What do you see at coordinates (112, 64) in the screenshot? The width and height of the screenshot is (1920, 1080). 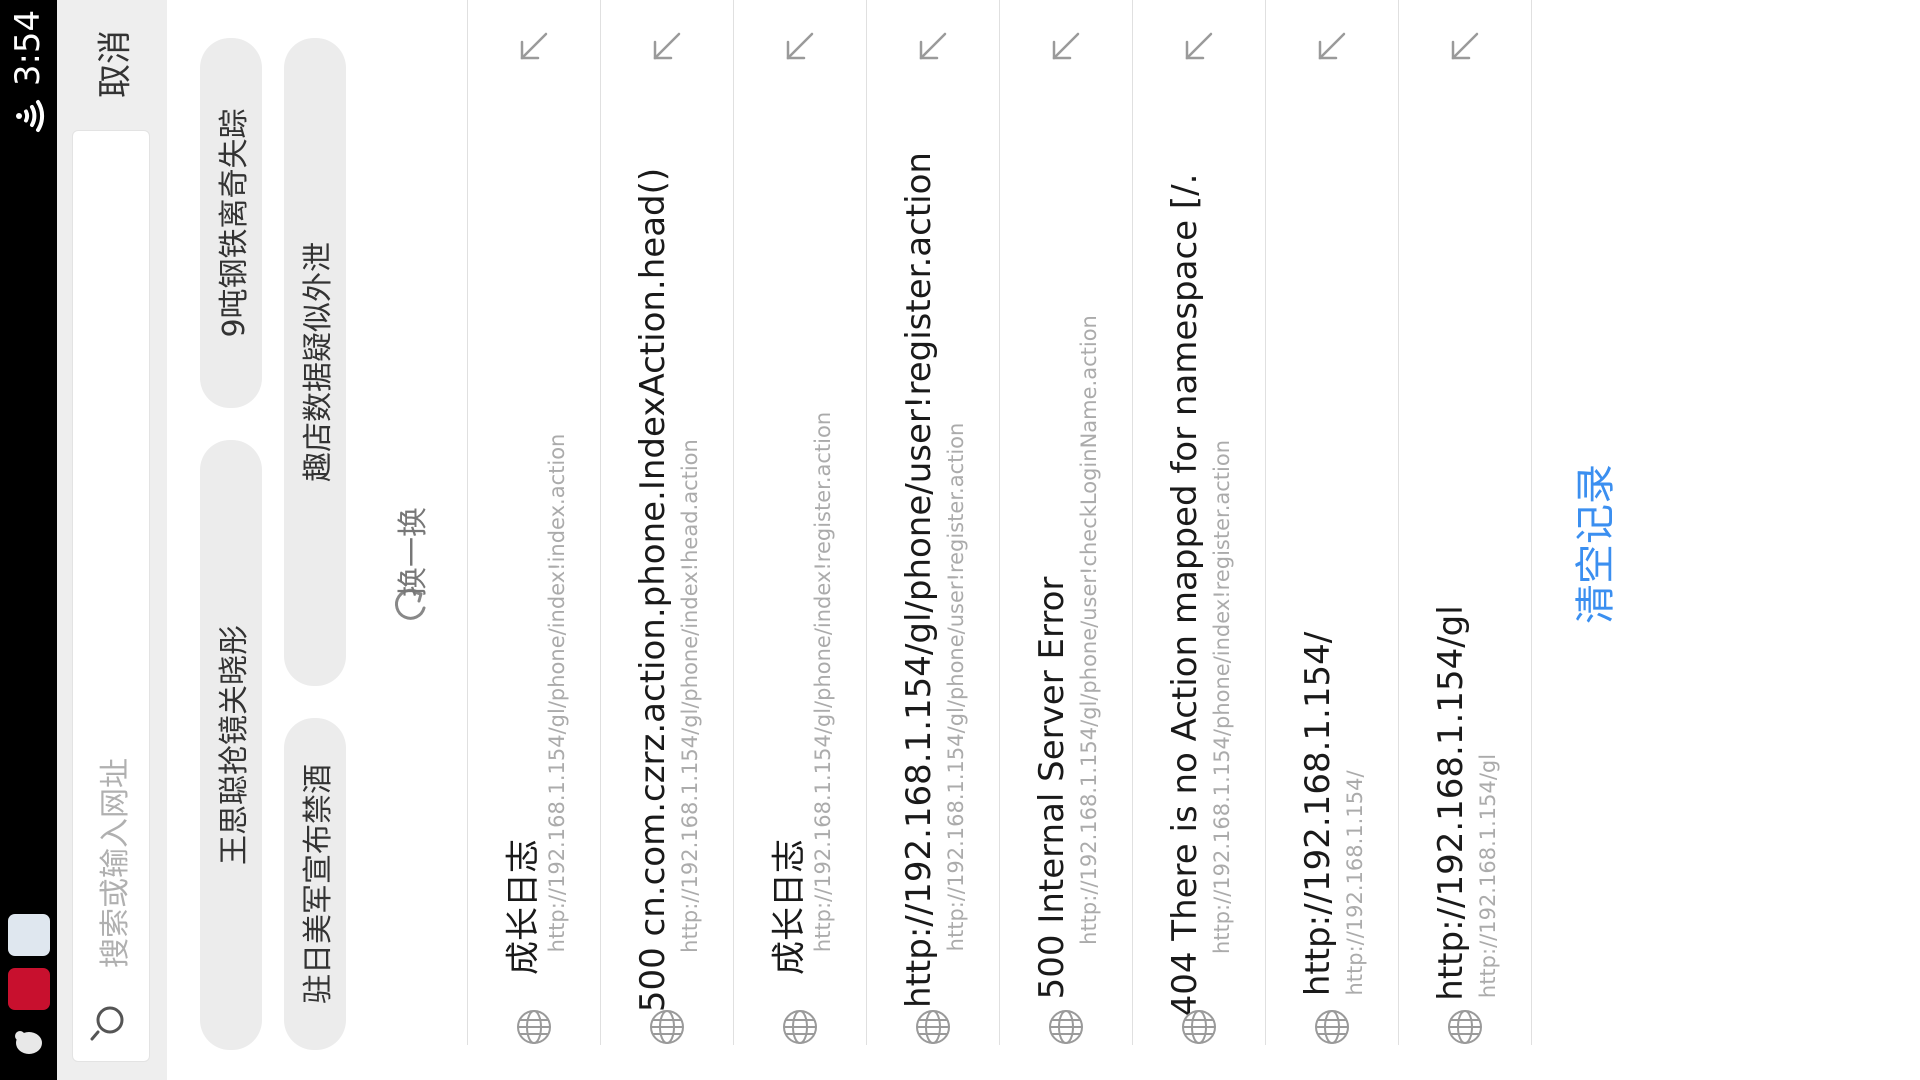 I see `cancel-button: 取消` at bounding box center [112, 64].